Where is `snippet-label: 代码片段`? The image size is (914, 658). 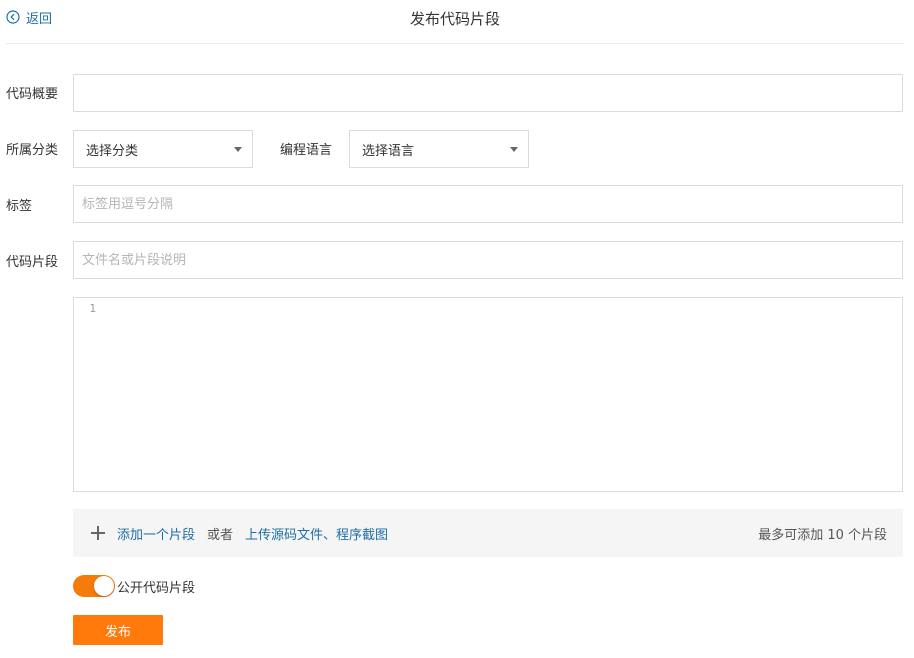 snippet-label: 代码片段 is located at coordinates (32, 262).